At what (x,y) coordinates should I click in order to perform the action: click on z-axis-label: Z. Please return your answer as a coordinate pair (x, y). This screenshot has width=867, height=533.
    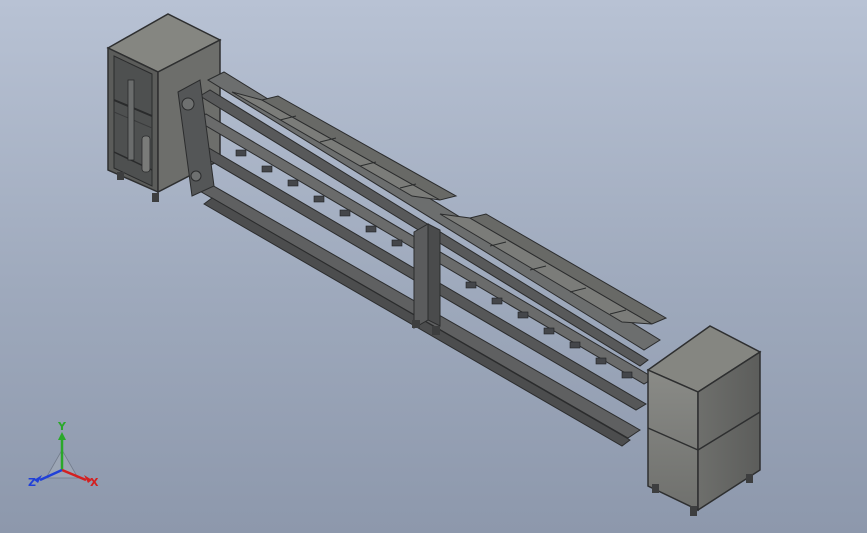
    Looking at the image, I should click on (32, 482).